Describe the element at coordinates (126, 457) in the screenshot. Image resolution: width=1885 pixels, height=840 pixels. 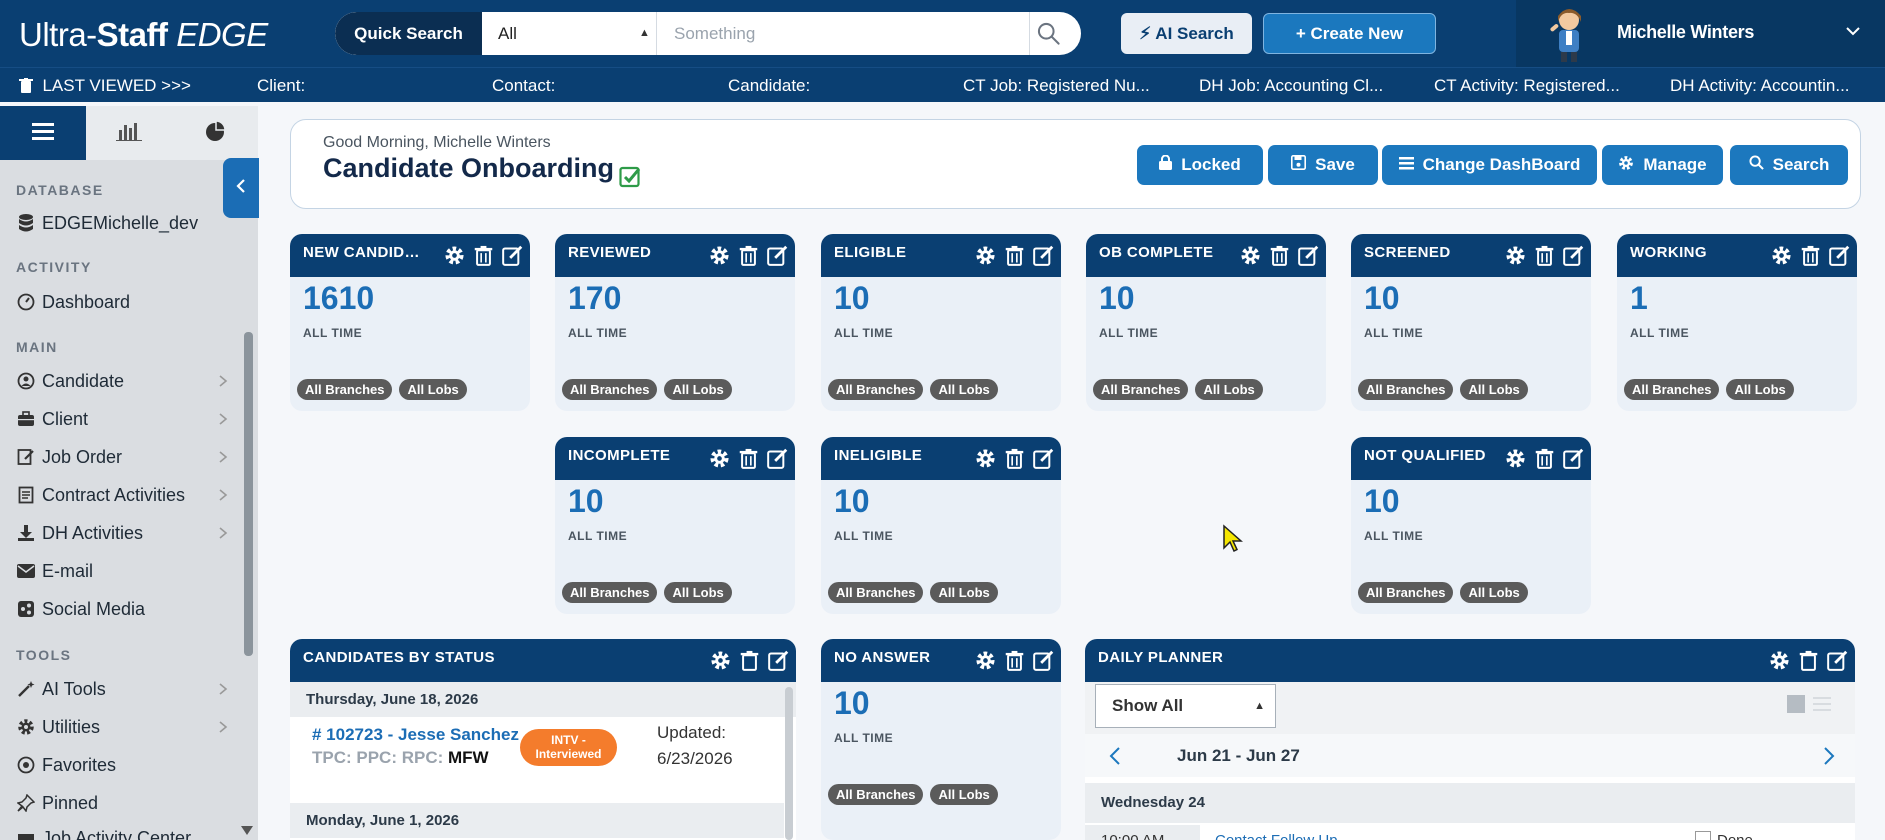
I see `sidebar-item-job-order: Job Order` at that location.